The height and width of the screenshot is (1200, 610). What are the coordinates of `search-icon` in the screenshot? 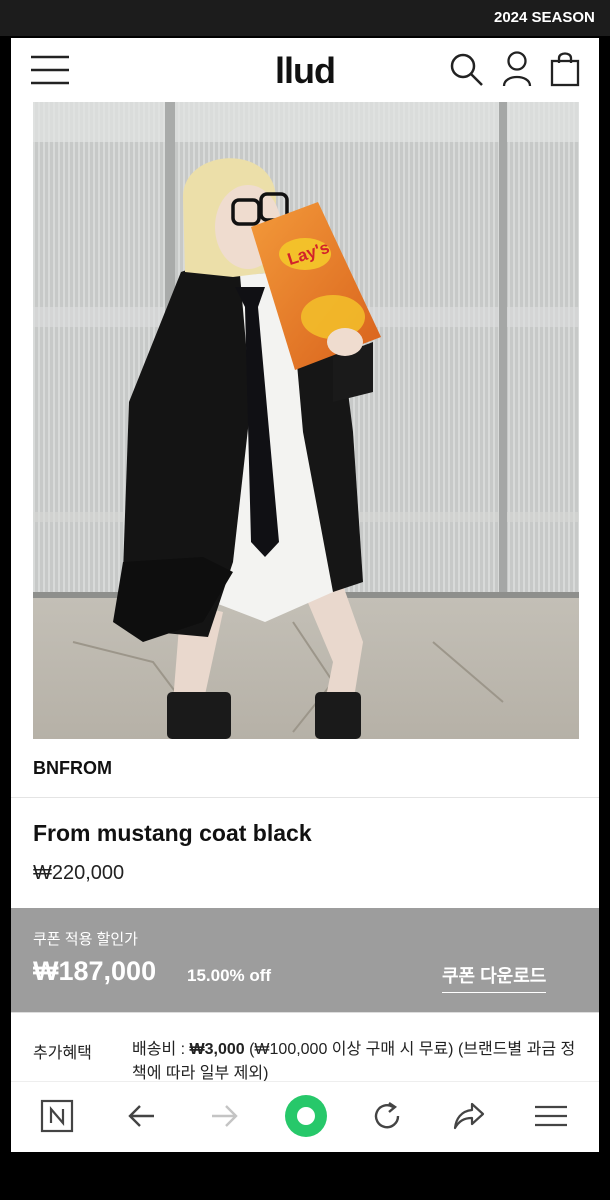 It's located at (467, 70).